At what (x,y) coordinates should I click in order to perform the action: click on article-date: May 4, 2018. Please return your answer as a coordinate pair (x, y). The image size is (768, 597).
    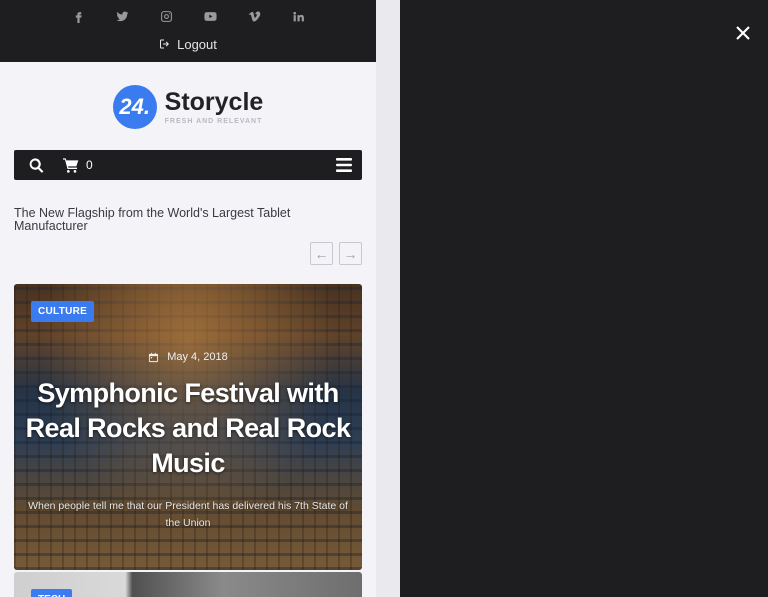
    Looking at the image, I should click on (188, 357).